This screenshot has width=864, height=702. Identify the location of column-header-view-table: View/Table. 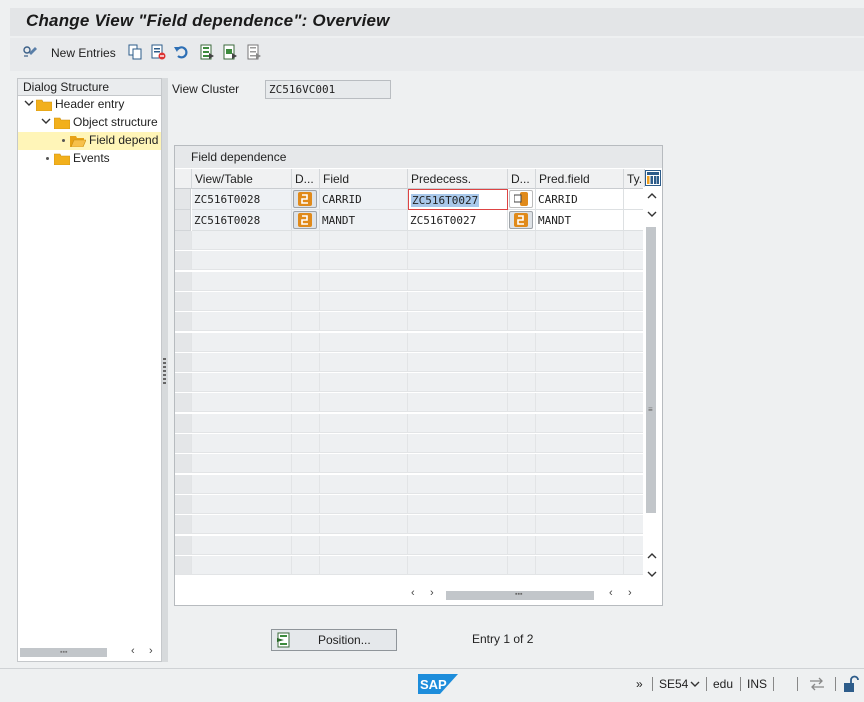
(242, 179).